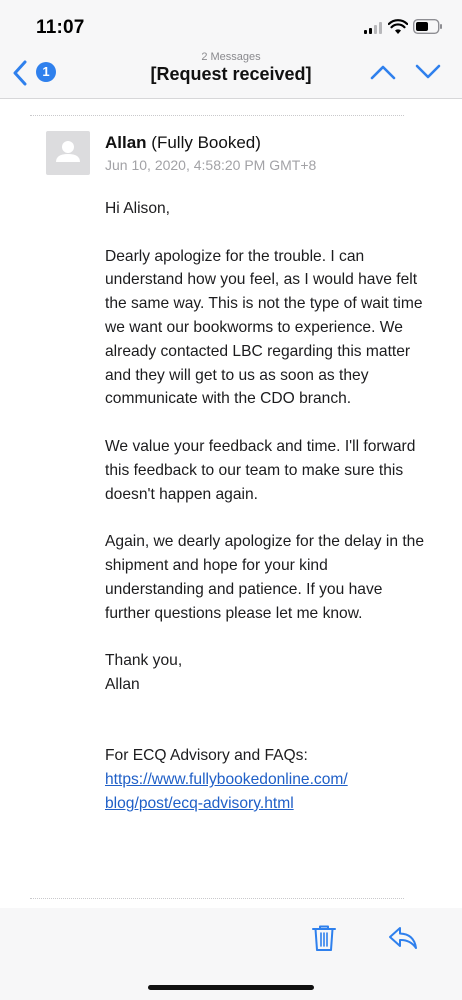 This screenshot has height=1000, width=462. Describe the element at coordinates (217, 898) in the screenshot. I see `message-divider-bottom` at that location.